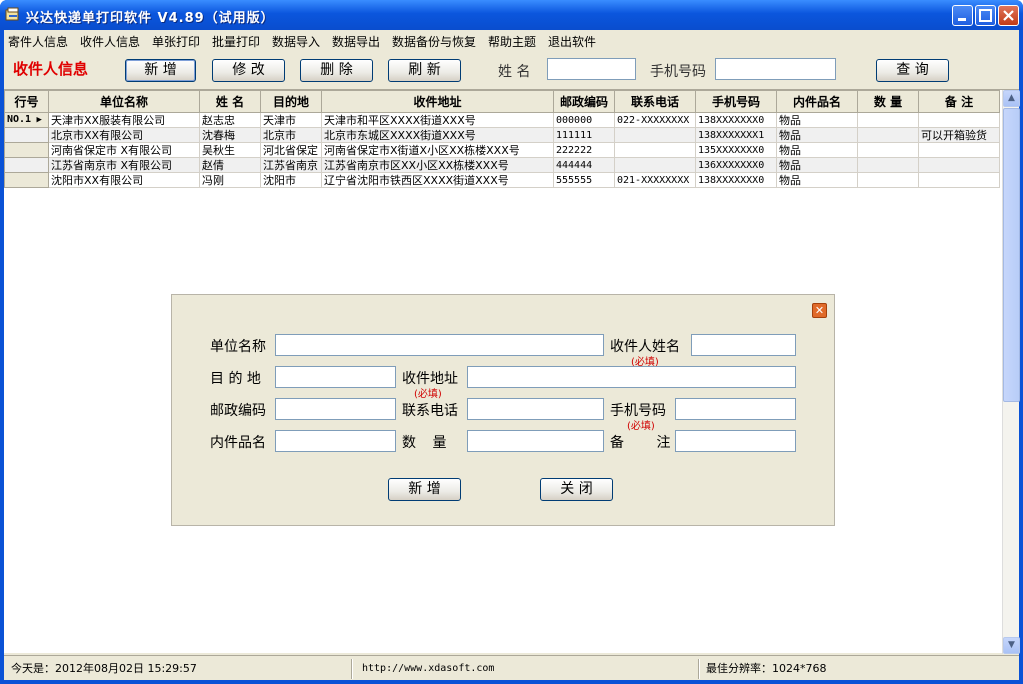  Describe the element at coordinates (236, 41) in the screenshot. I see `menu-batch-print: 批量打印` at that location.